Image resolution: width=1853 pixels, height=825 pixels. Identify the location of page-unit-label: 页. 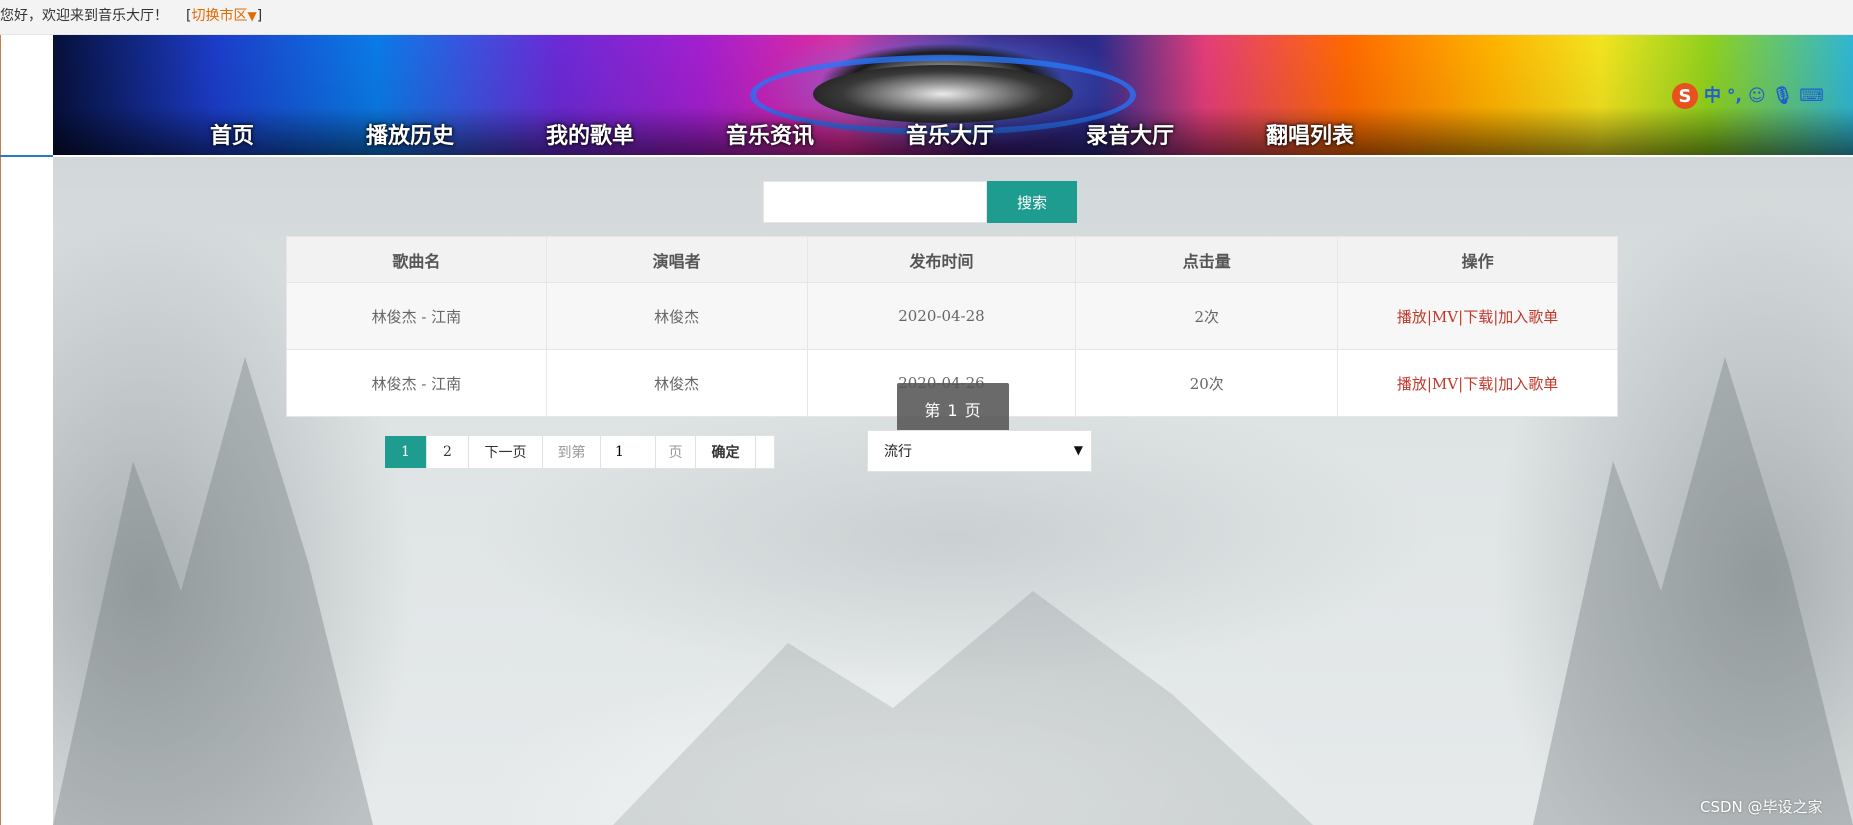
(676, 452).